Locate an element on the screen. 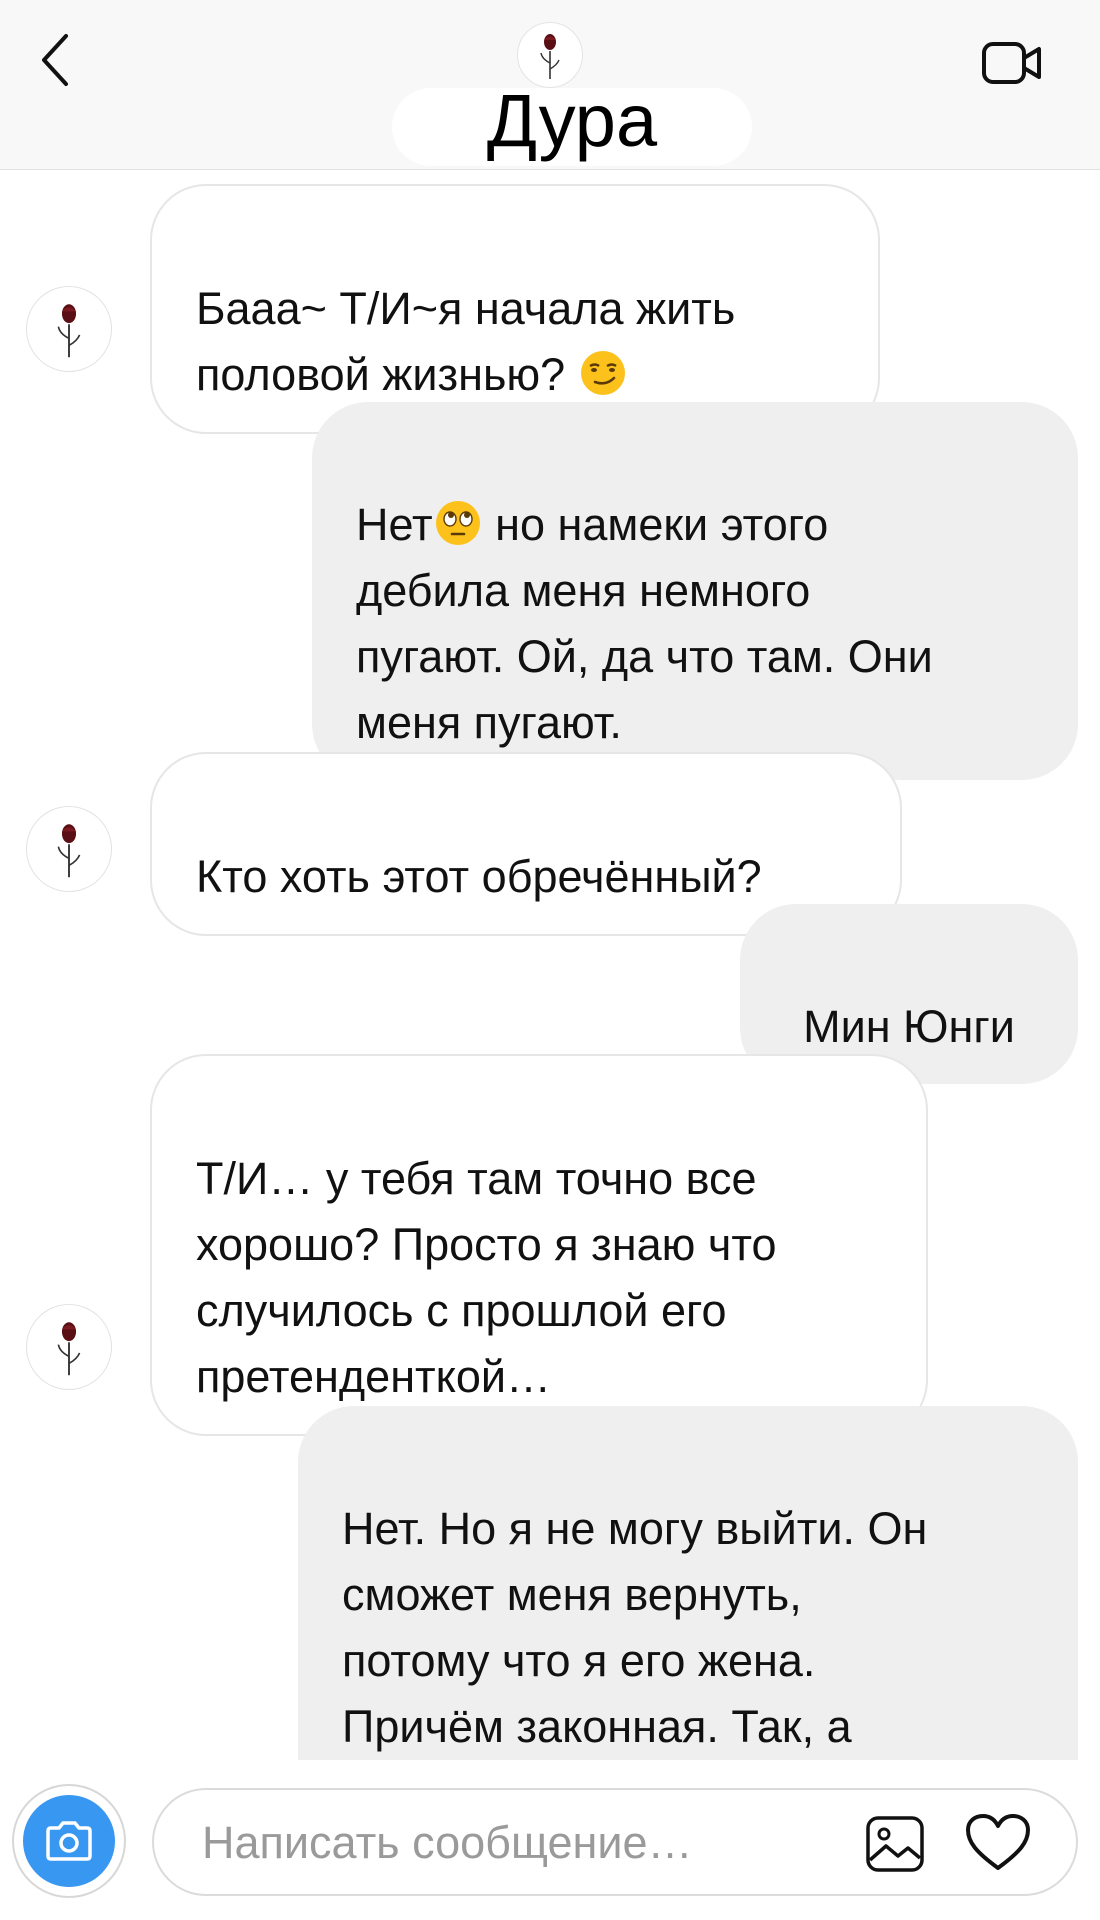 The image size is (1100, 1920). message-text: Мин Юнги is located at coordinates (909, 1026).